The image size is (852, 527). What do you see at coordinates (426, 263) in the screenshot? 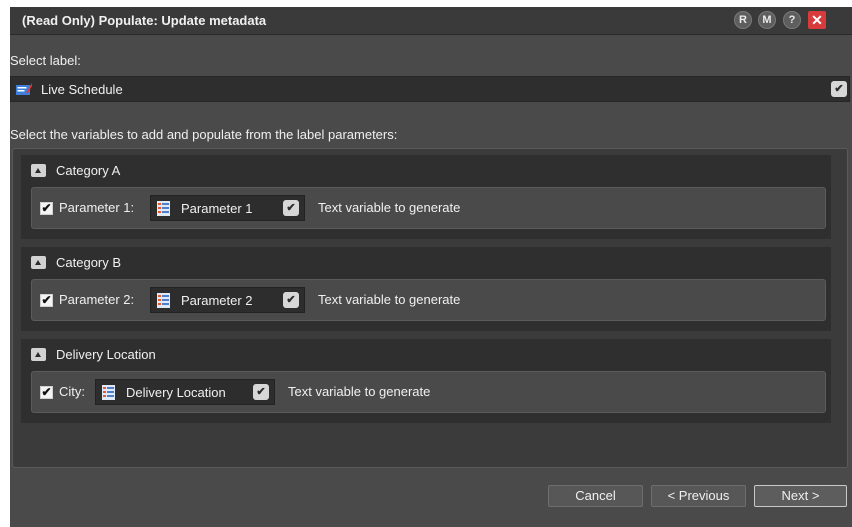
I see `group-header-category-b: Category B` at bounding box center [426, 263].